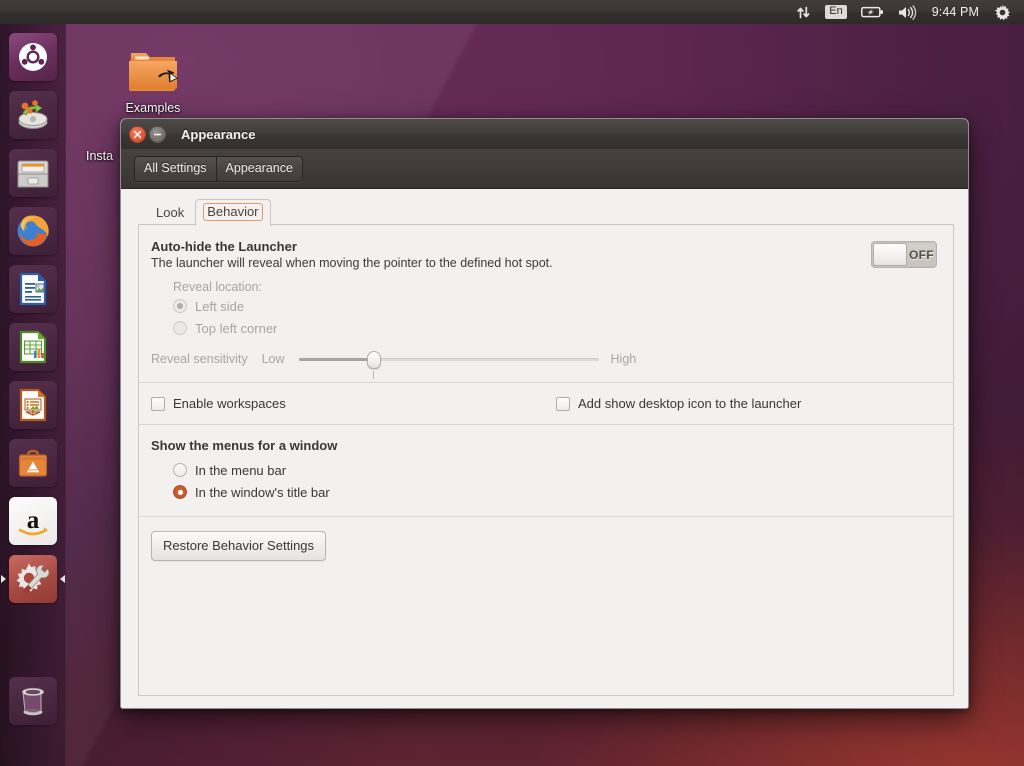 The image size is (1024, 766). I want to click on checkbox-label: Add show desktop icon to the launcher, so click(690, 403).